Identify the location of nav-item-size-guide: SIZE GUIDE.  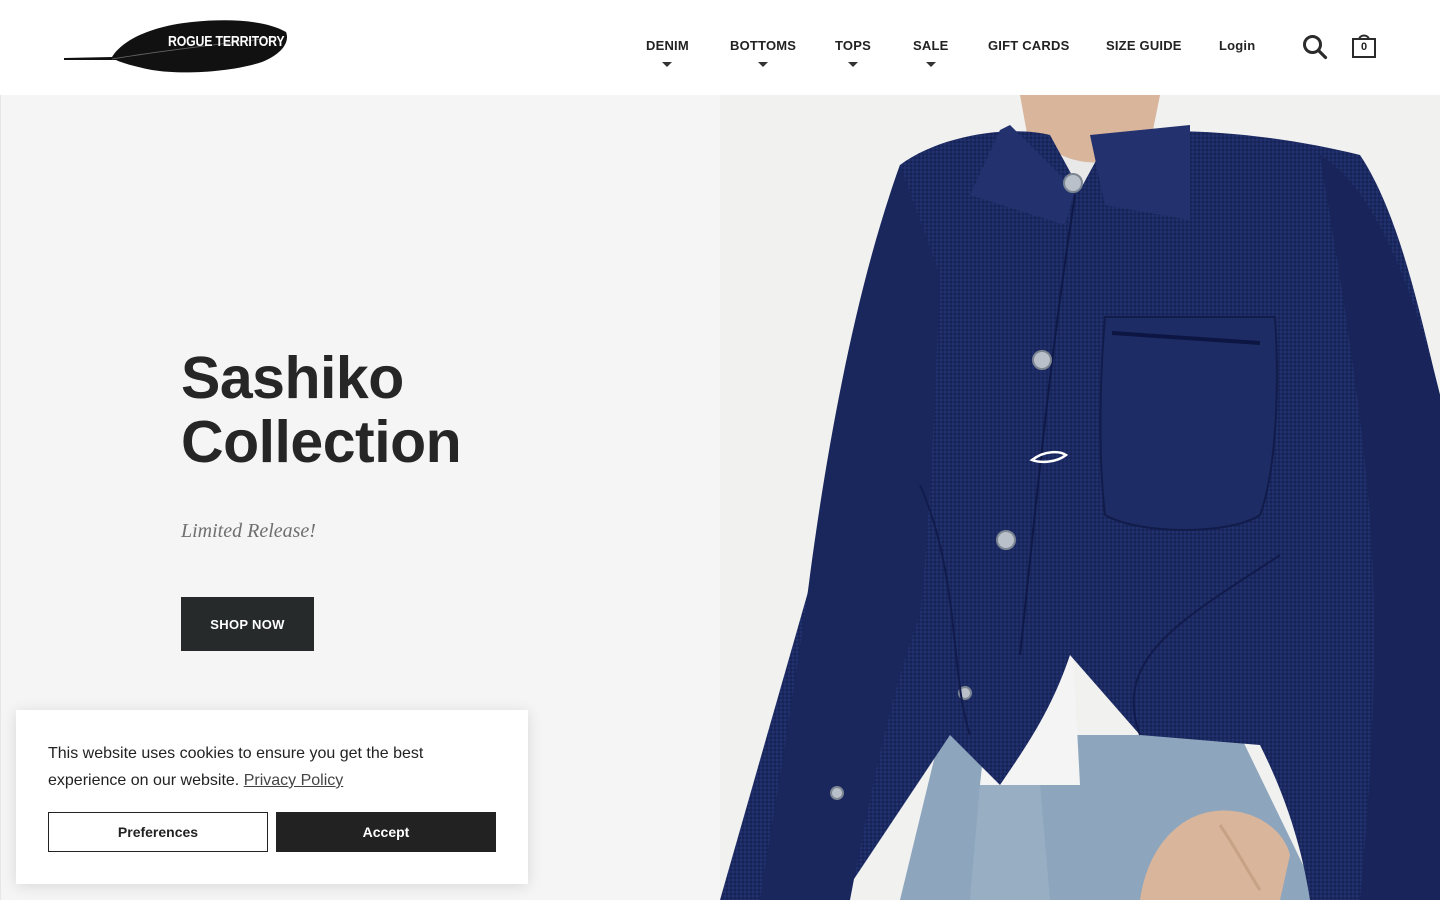
(1144, 45).